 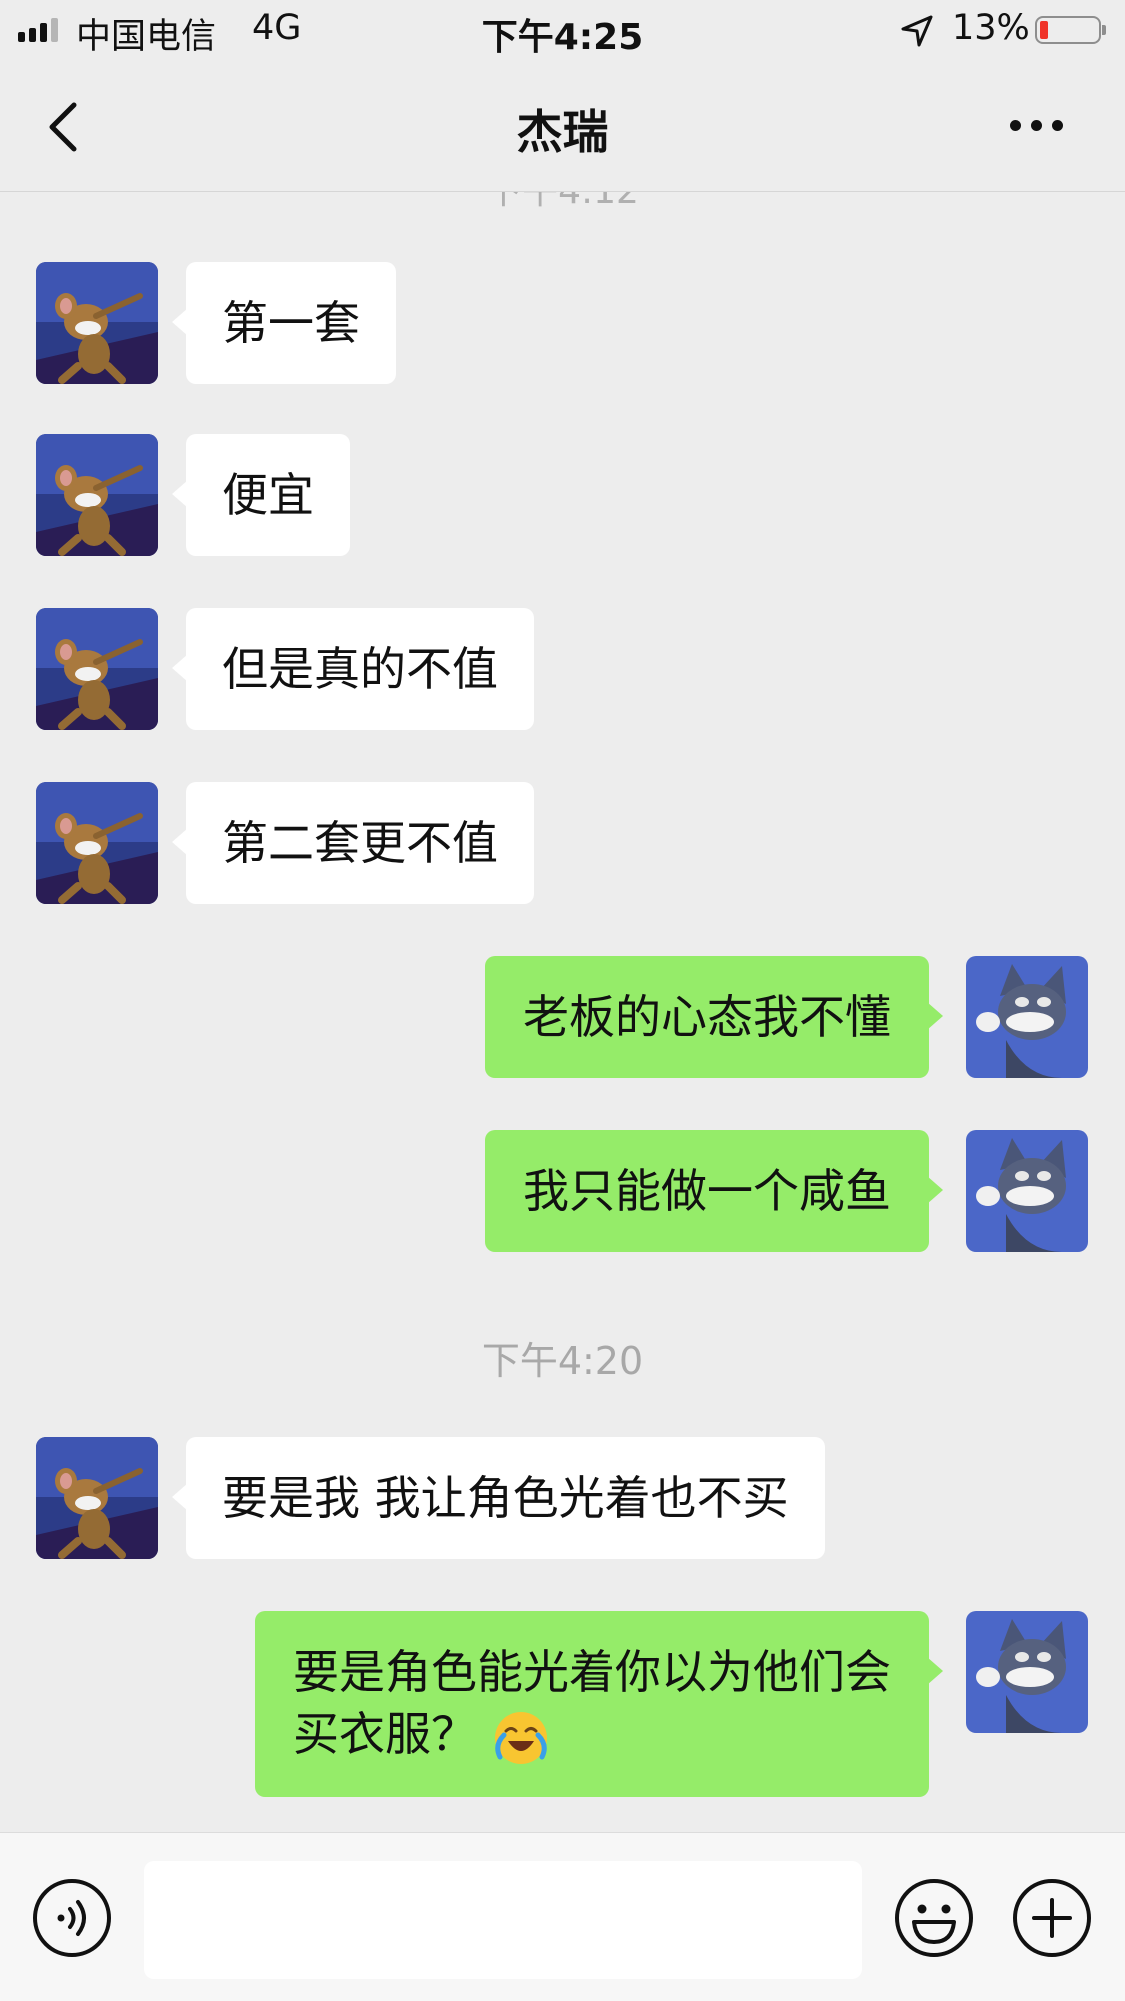 I want to click on message-bubble: 便宜, so click(x=261, y=495).